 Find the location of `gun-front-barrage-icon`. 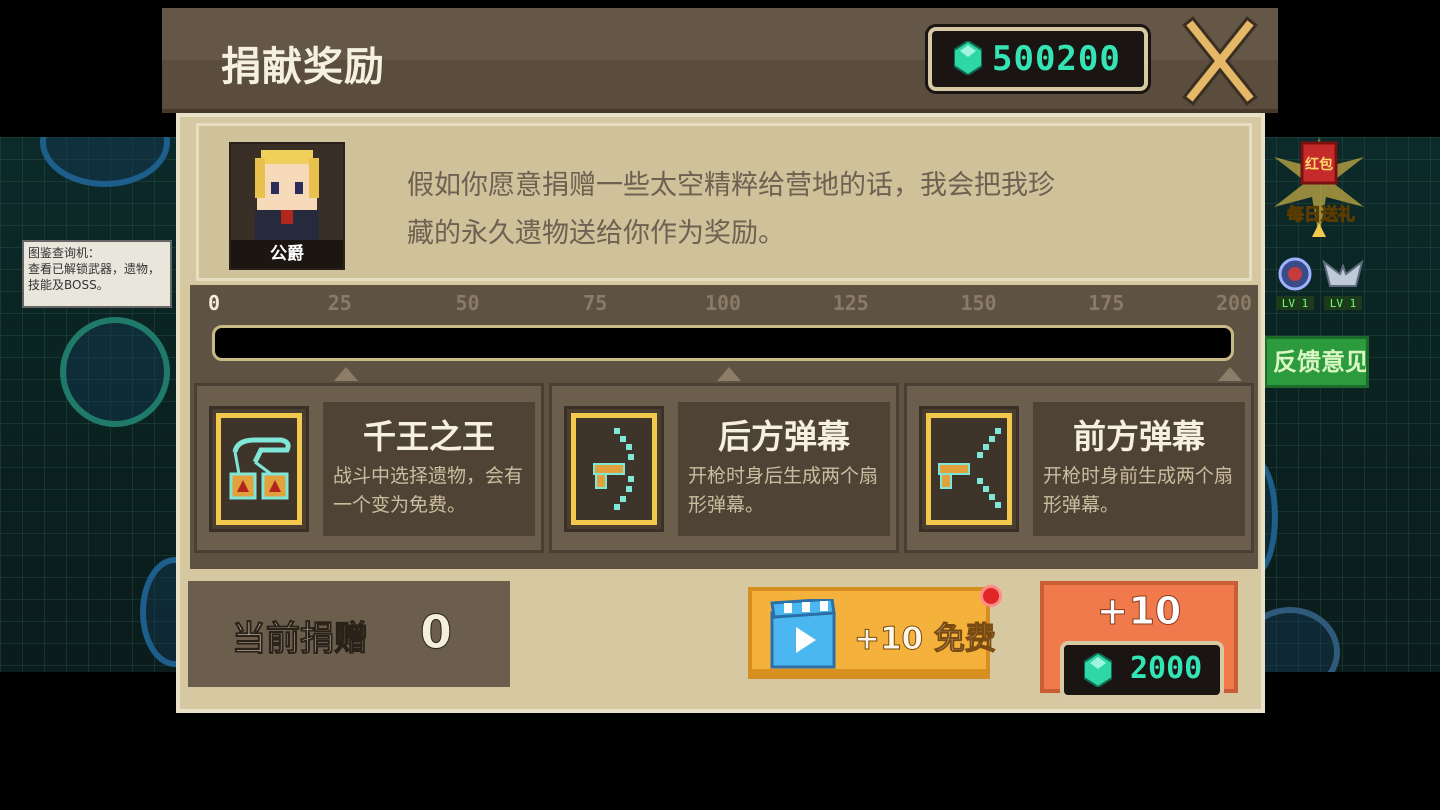

gun-front-barrage-icon is located at coordinates (969, 468).